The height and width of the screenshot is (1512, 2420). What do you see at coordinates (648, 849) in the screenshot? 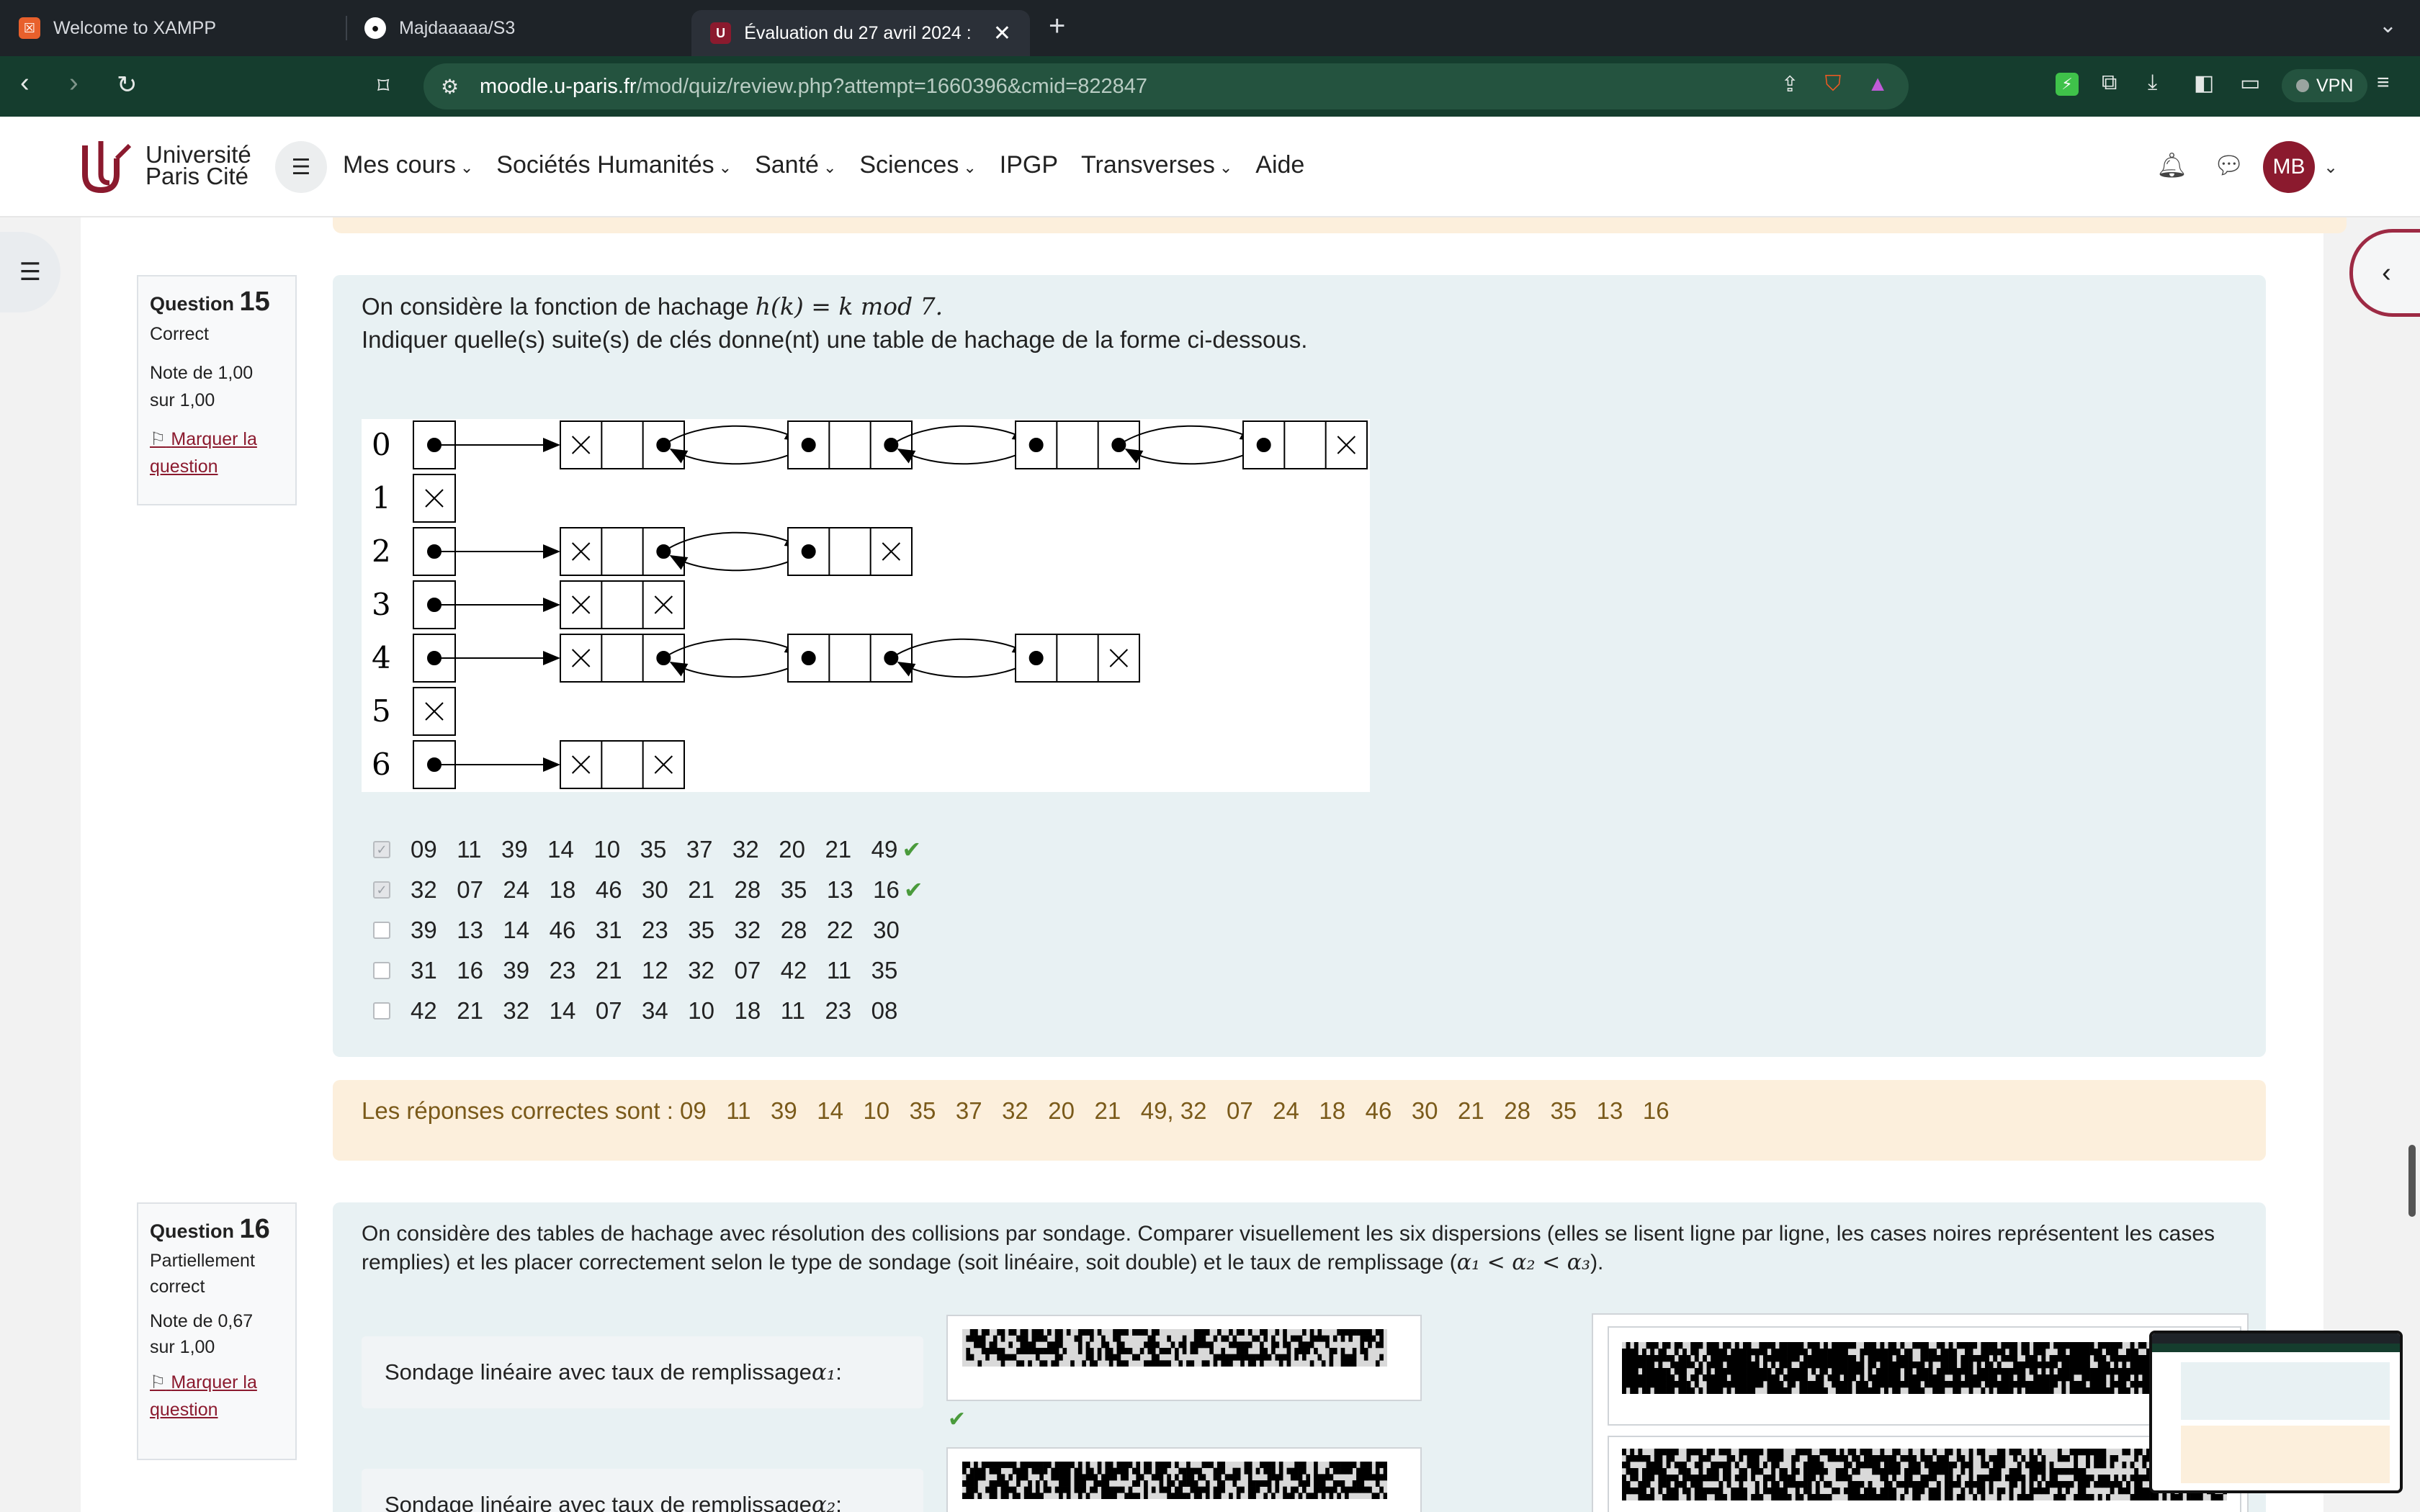
I see `answer-option: ✓ 09 11 39 14 10 35 37 32 20 21 49 ✔` at bounding box center [648, 849].